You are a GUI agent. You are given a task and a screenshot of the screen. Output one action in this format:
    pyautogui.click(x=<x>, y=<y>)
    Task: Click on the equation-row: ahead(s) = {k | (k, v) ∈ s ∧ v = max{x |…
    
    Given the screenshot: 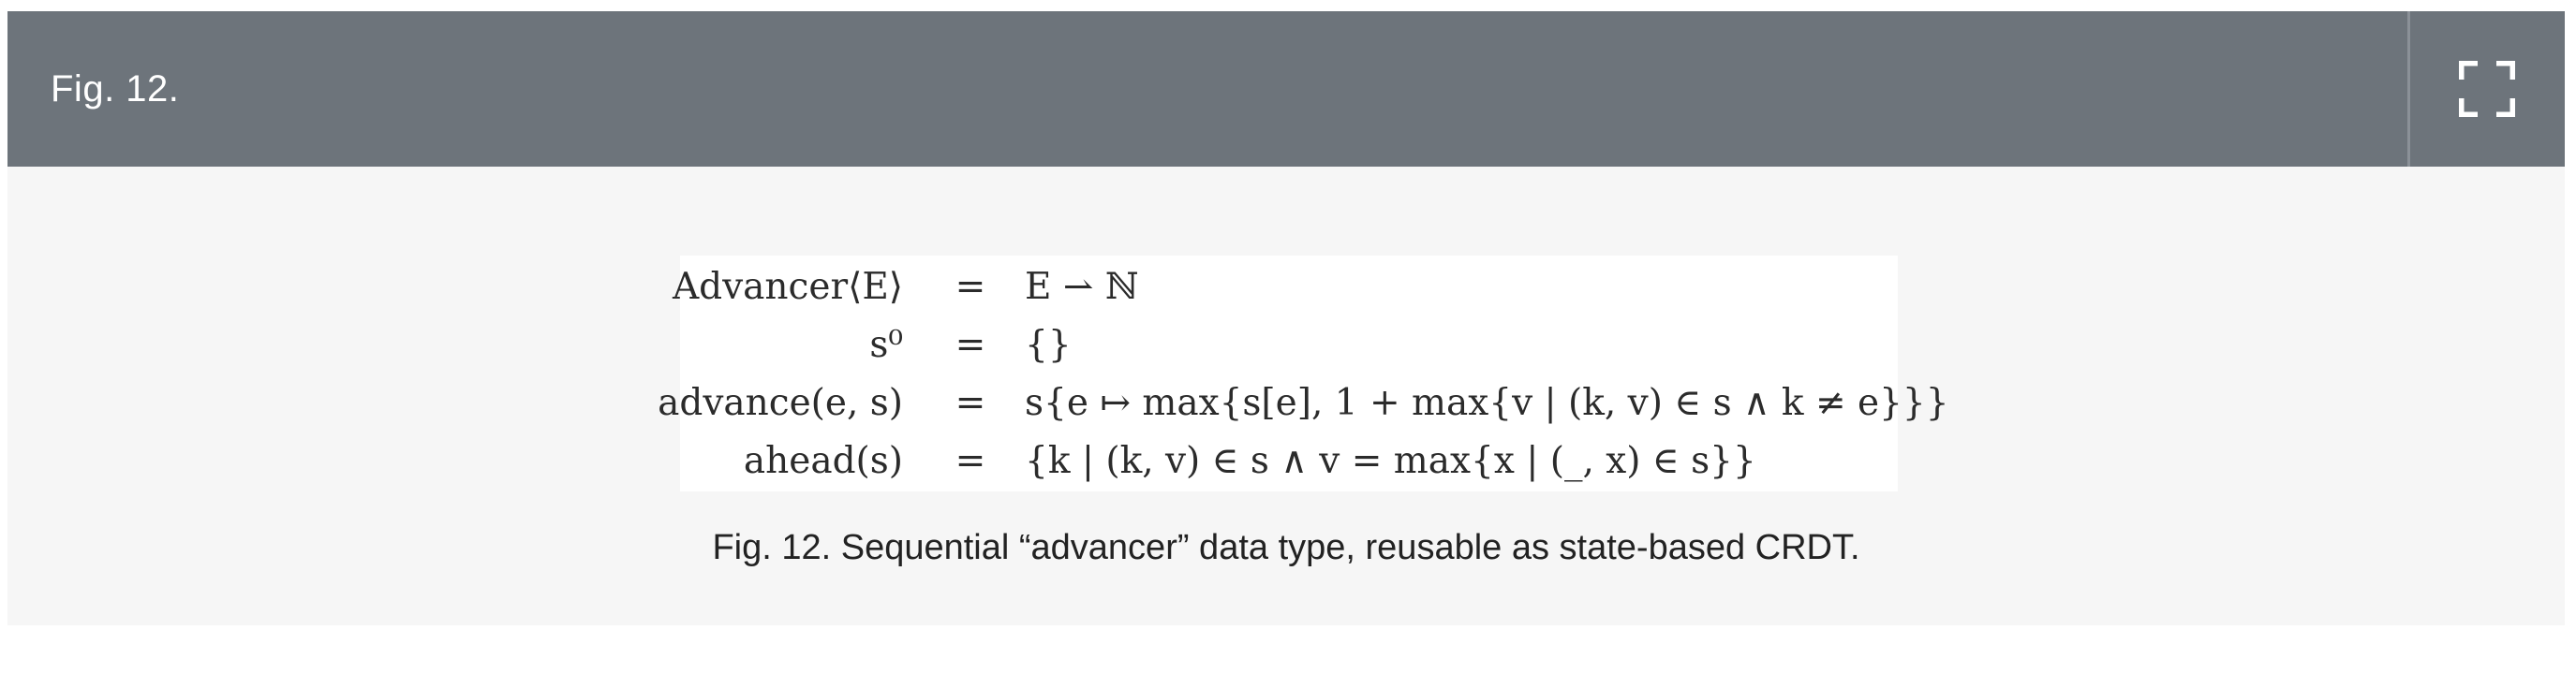 What is the action you would take?
    pyautogui.click(x=1289, y=461)
    